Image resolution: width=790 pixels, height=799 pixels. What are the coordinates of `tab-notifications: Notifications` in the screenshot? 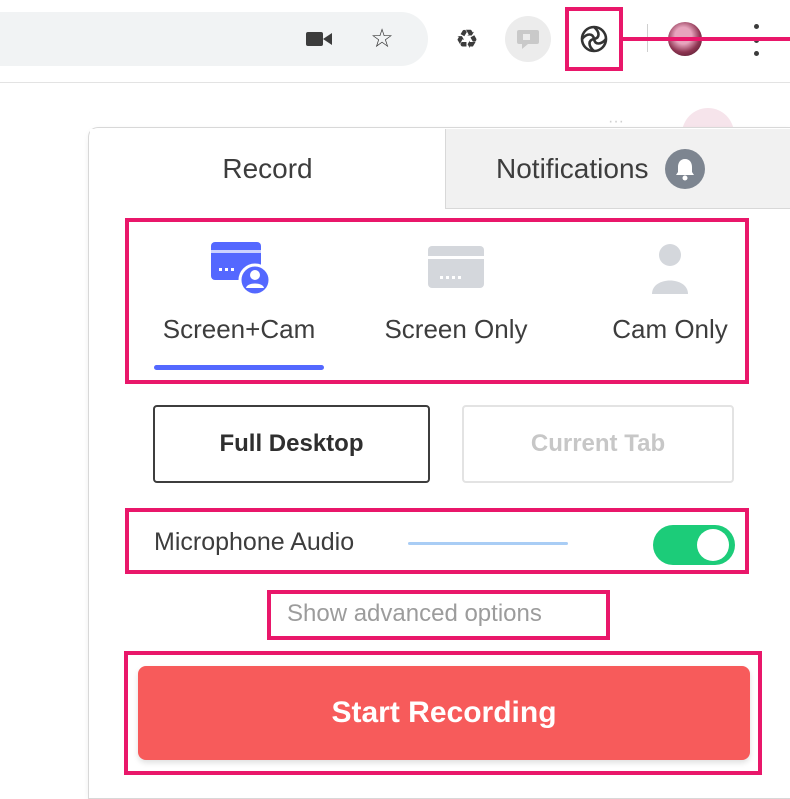 It's located at (617, 169).